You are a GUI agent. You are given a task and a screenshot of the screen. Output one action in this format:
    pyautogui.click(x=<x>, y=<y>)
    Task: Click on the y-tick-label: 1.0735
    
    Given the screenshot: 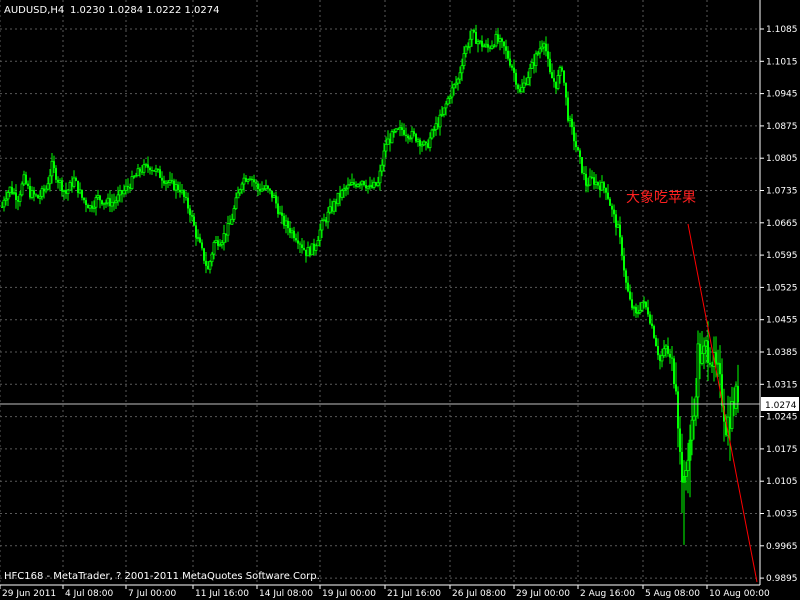 What is the action you would take?
    pyautogui.click(x=782, y=192)
    